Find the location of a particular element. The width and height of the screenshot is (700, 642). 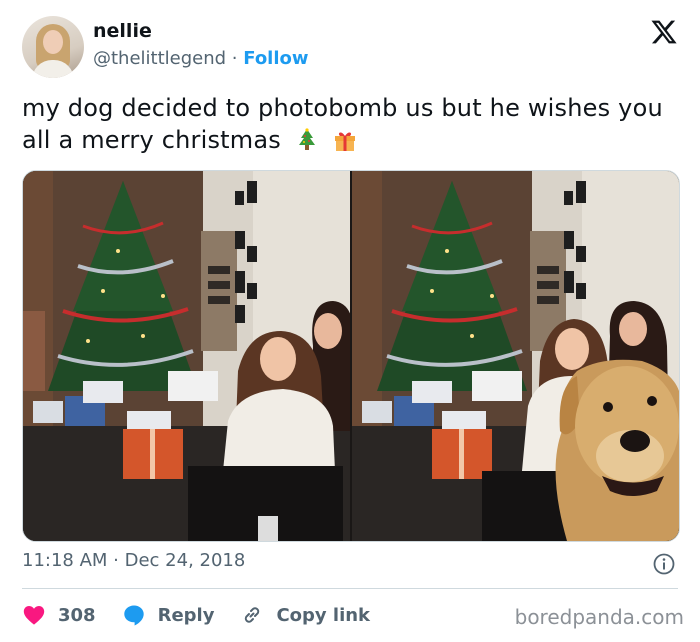

gift-icon is located at coordinates (344, 141).